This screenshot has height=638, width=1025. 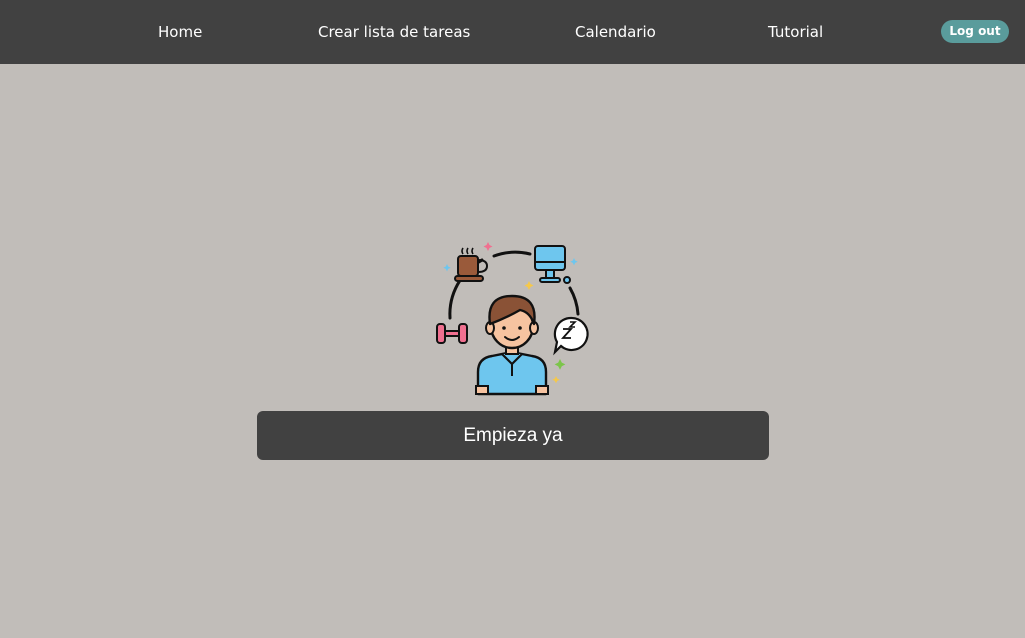 What do you see at coordinates (552, 264) in the screenshot?
I see `computer-monitor-icon` at bounding box center [552, 264].